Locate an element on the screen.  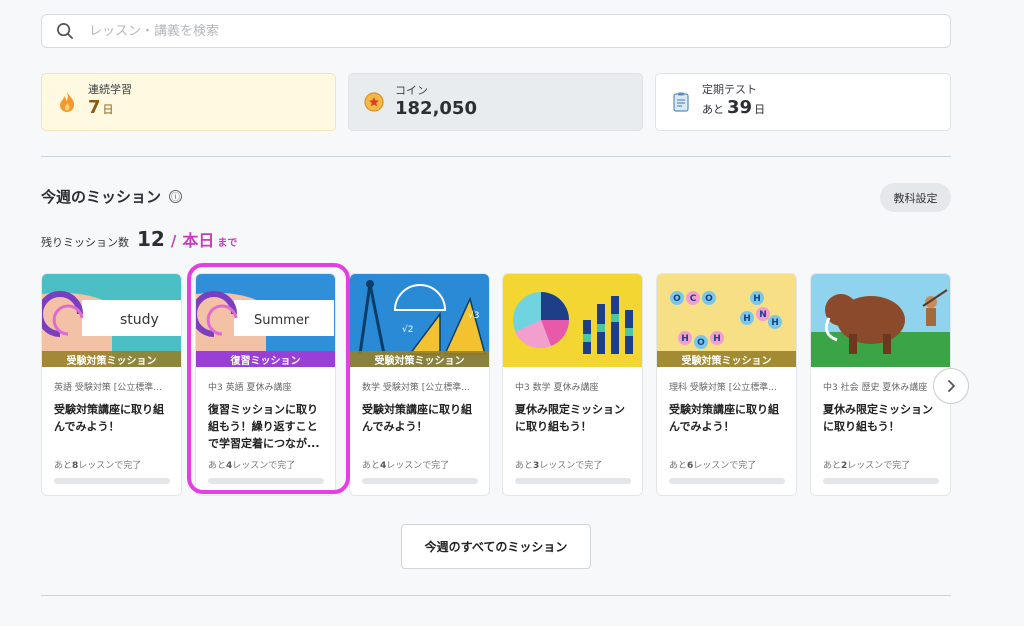
remaining-count: 12 is located at coordinates (151, 239).